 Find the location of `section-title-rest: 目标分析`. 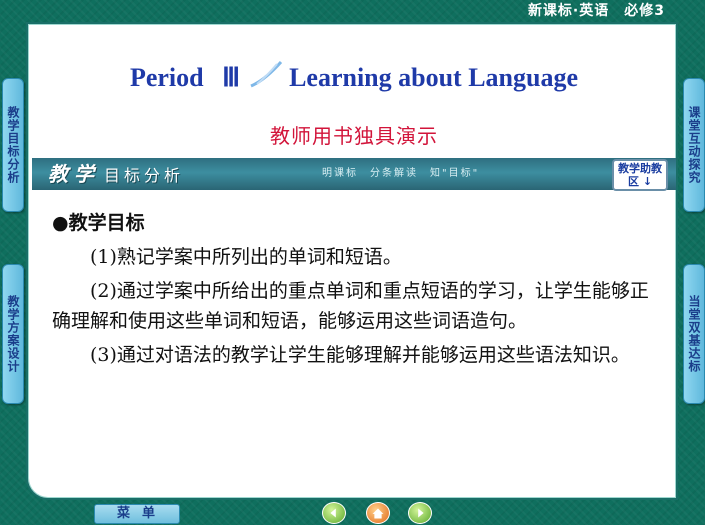

section-title-rest: 目标分析 is located at coordinates (144, 175).